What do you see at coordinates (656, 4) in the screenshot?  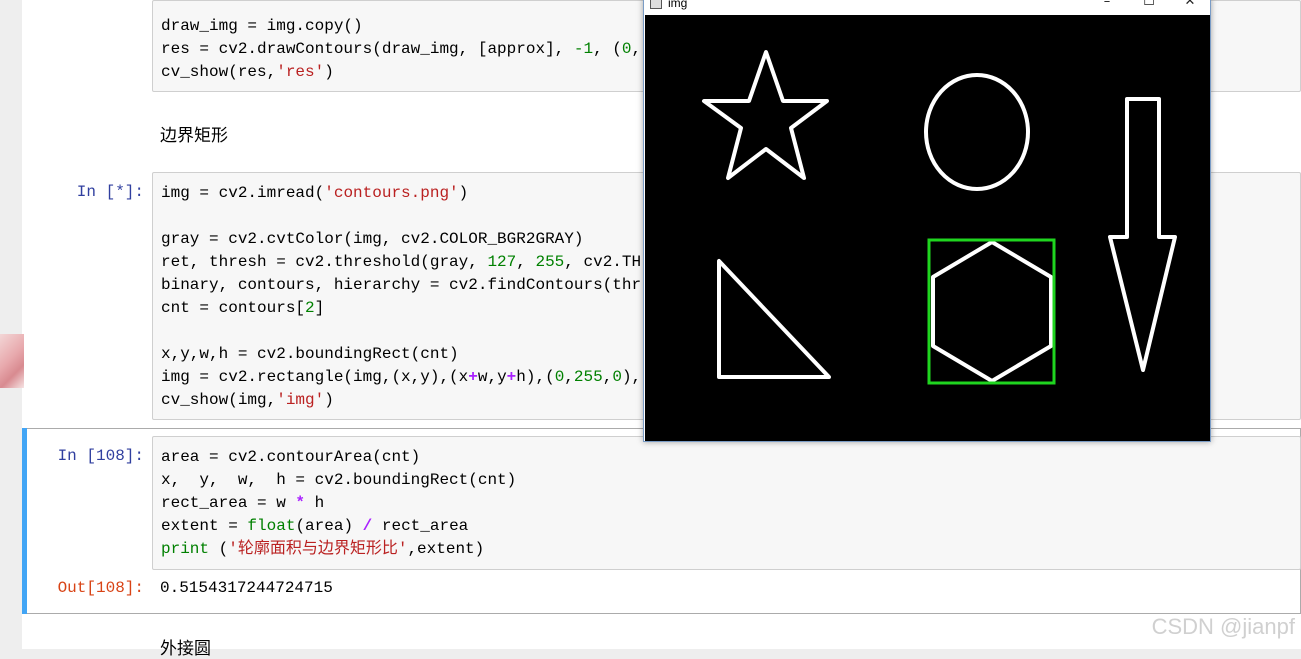 I see `window-app-icon` at bounding box center [656, 4].